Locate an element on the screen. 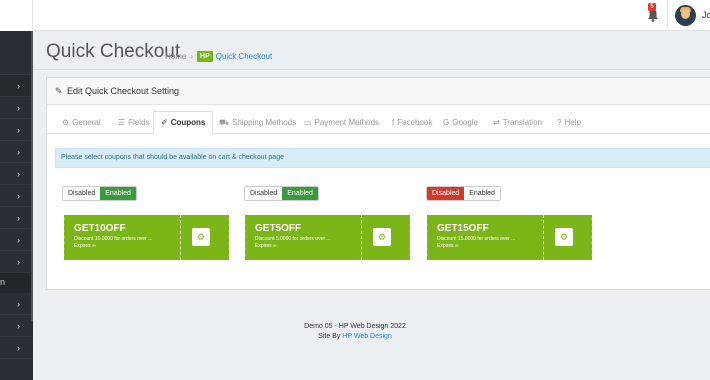  tab-shipping-methods: ⛟ Shipping Methods is located at coordinates (257, 122).